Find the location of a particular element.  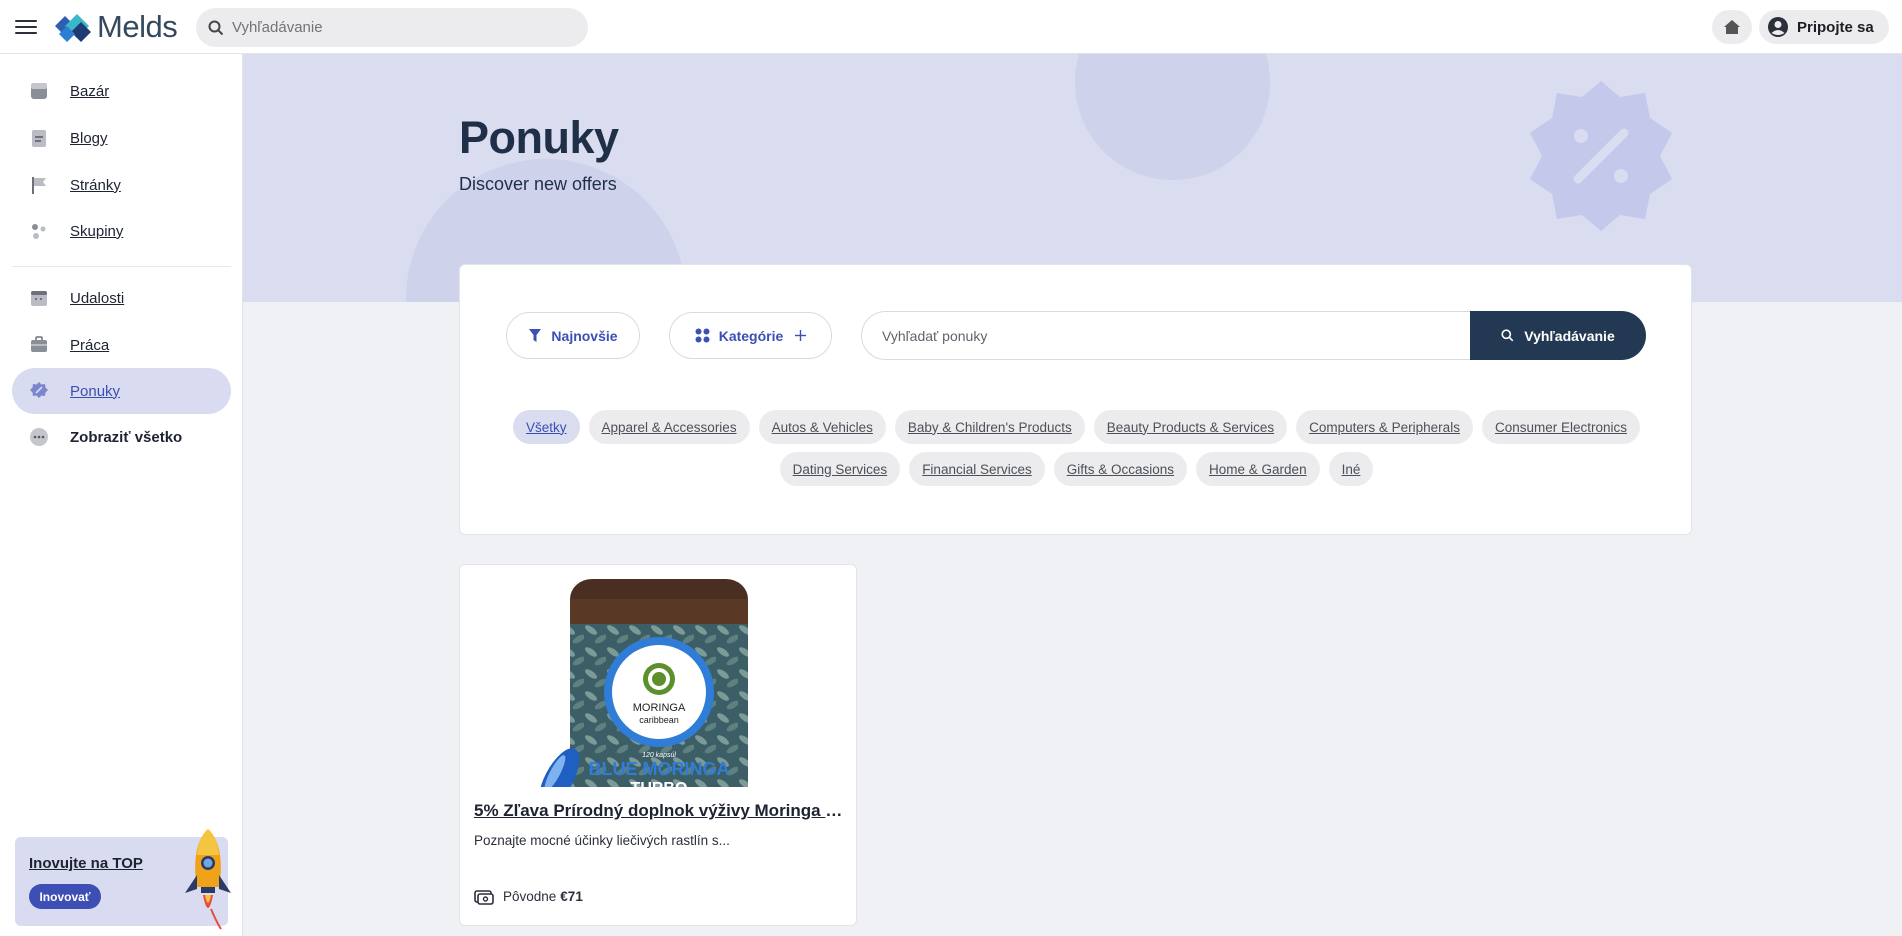

upgrade-promo: Inovujte na TOP Inovovať is located at coordinates (123, 879).